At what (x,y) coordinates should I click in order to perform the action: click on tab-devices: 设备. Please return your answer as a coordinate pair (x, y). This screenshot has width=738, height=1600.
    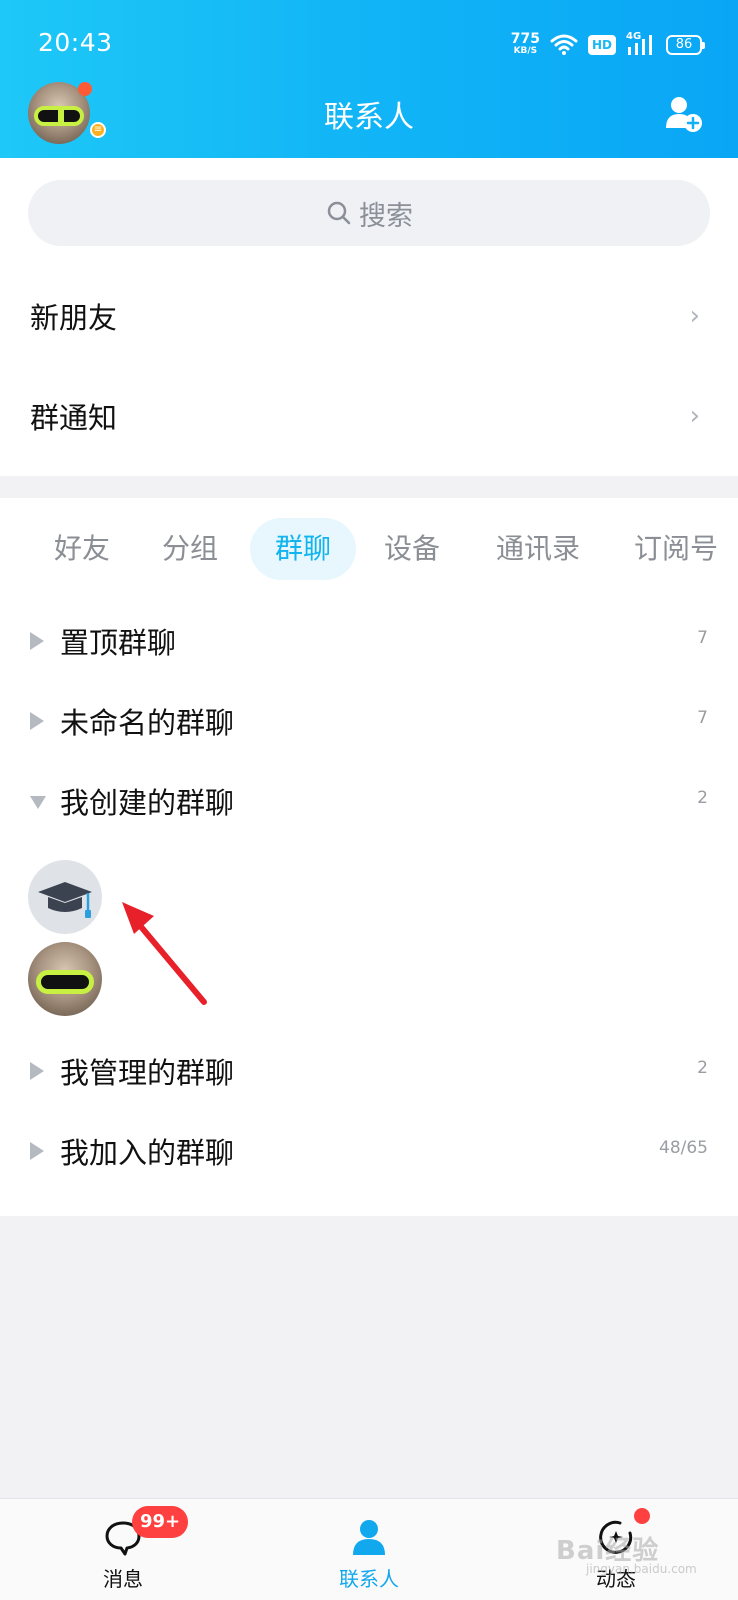
    Looking at the image, I should click on (412, 549).